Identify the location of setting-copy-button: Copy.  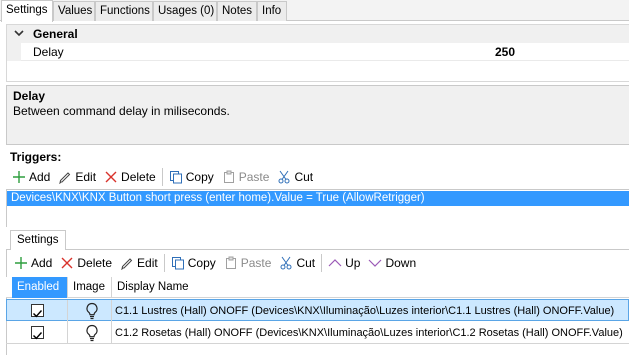
(193, 263).